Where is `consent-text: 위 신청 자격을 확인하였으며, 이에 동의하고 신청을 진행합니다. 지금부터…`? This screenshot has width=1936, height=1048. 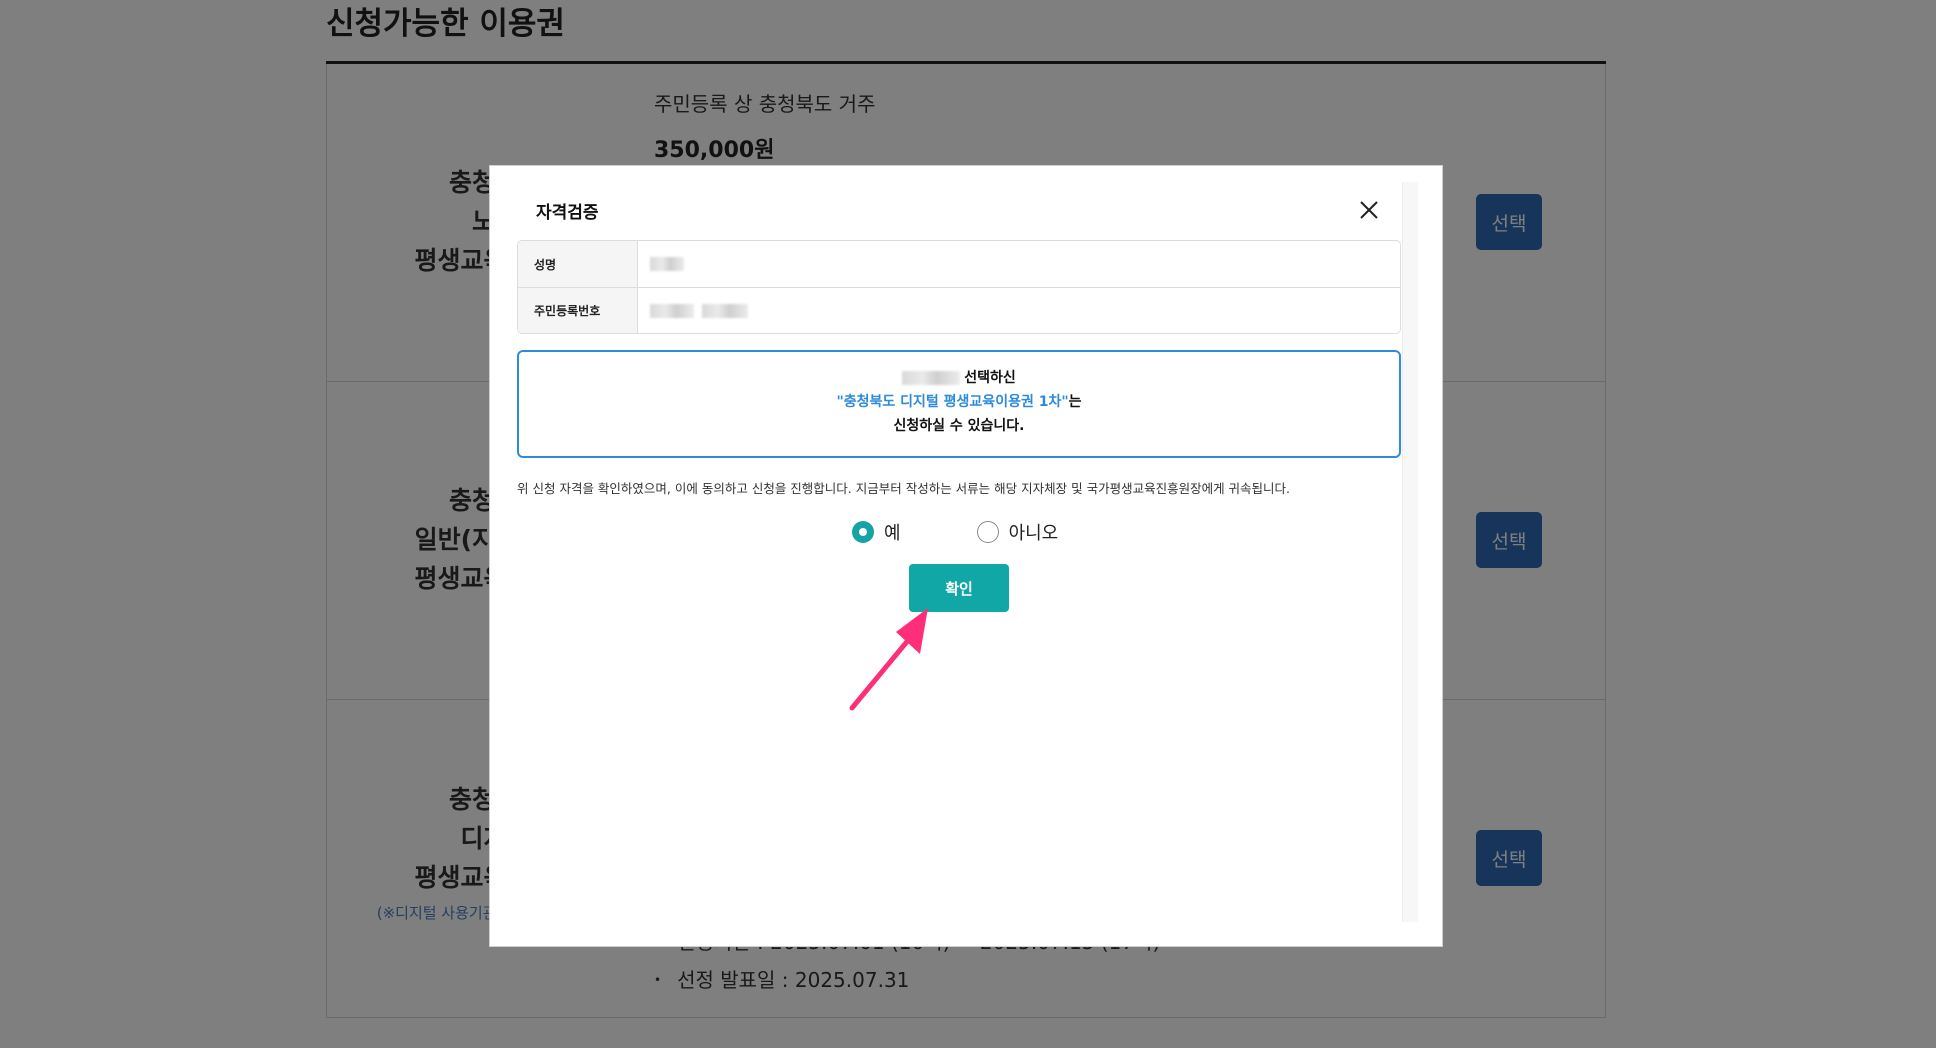
consent-text: 위 신청 자격을 확인하였으며, 이에 동의하고 신청을 진행합니다. 지금부터… is located at coordinates (904, 488).